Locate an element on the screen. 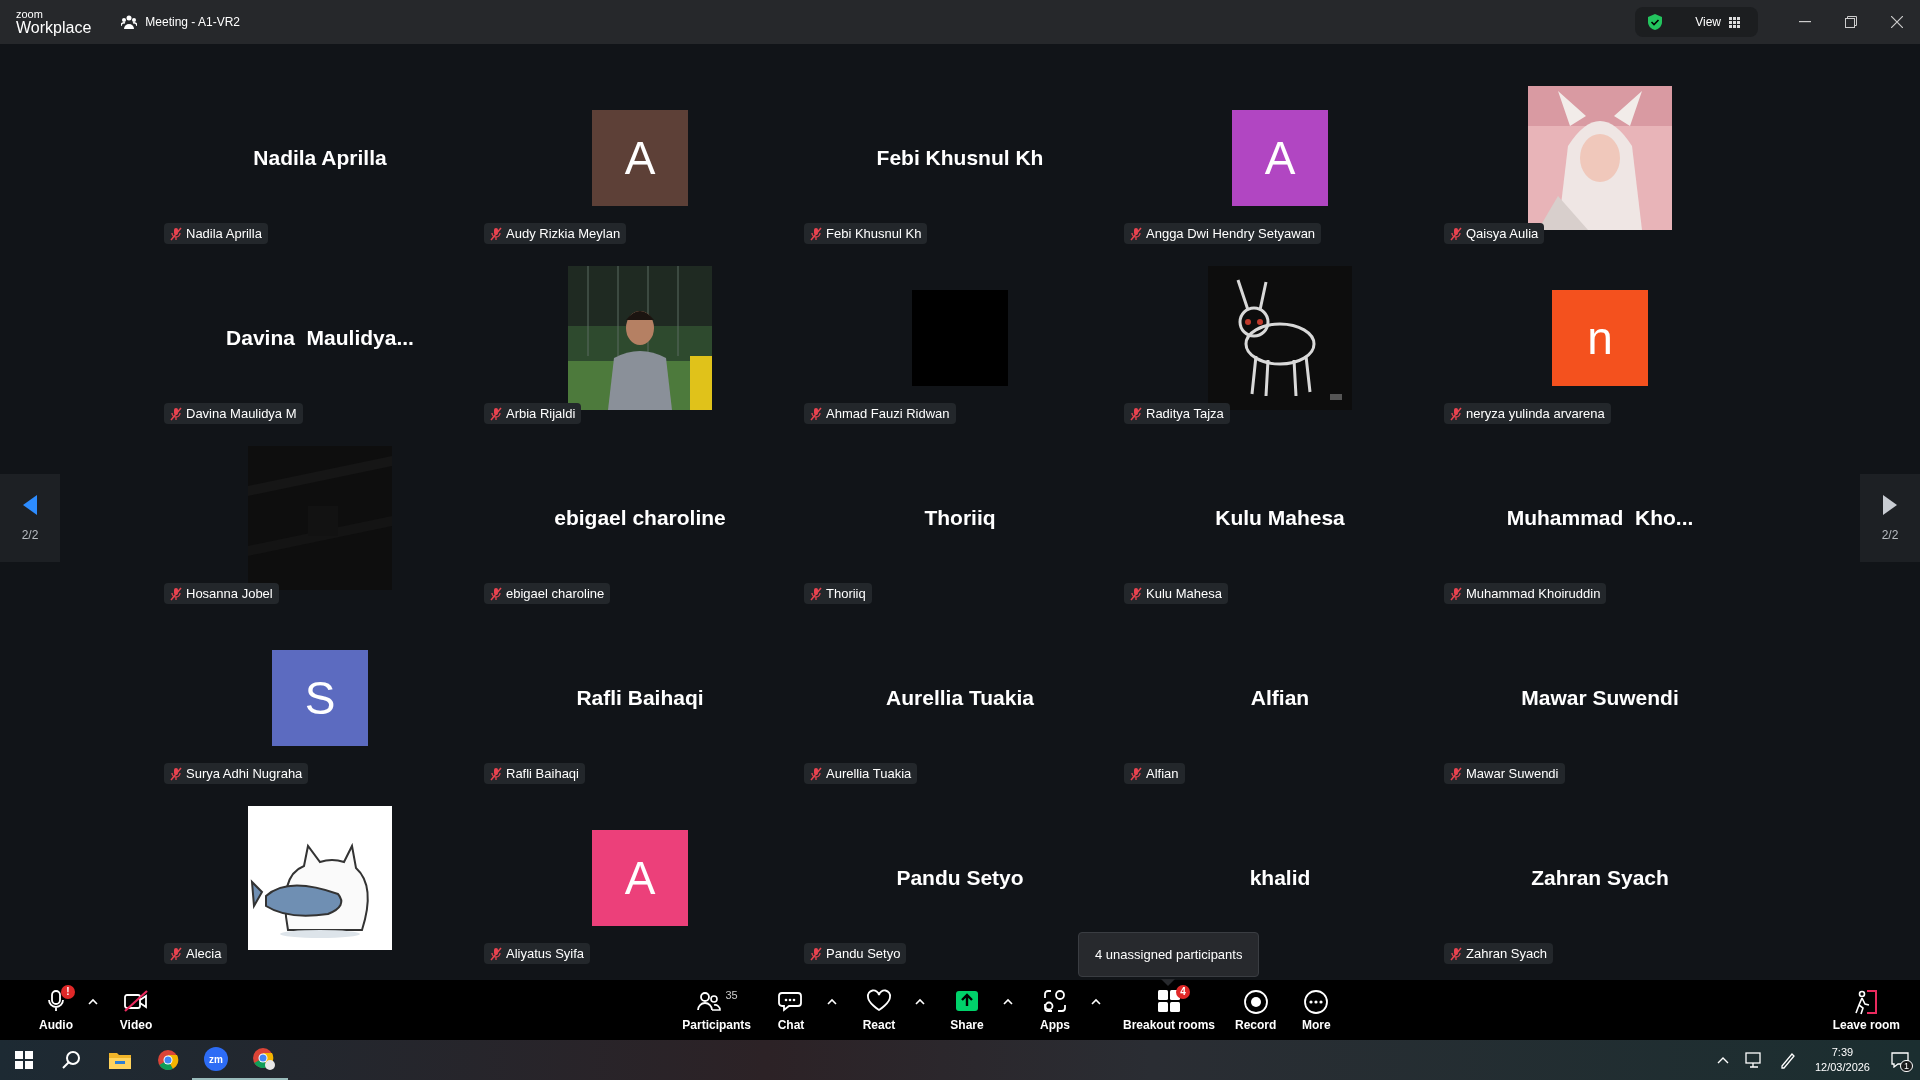 Image resolution: width=1920 pixels, height=1080 pixels. participant-name: Mawar Suwendi is located at coordinates (1600, 698).